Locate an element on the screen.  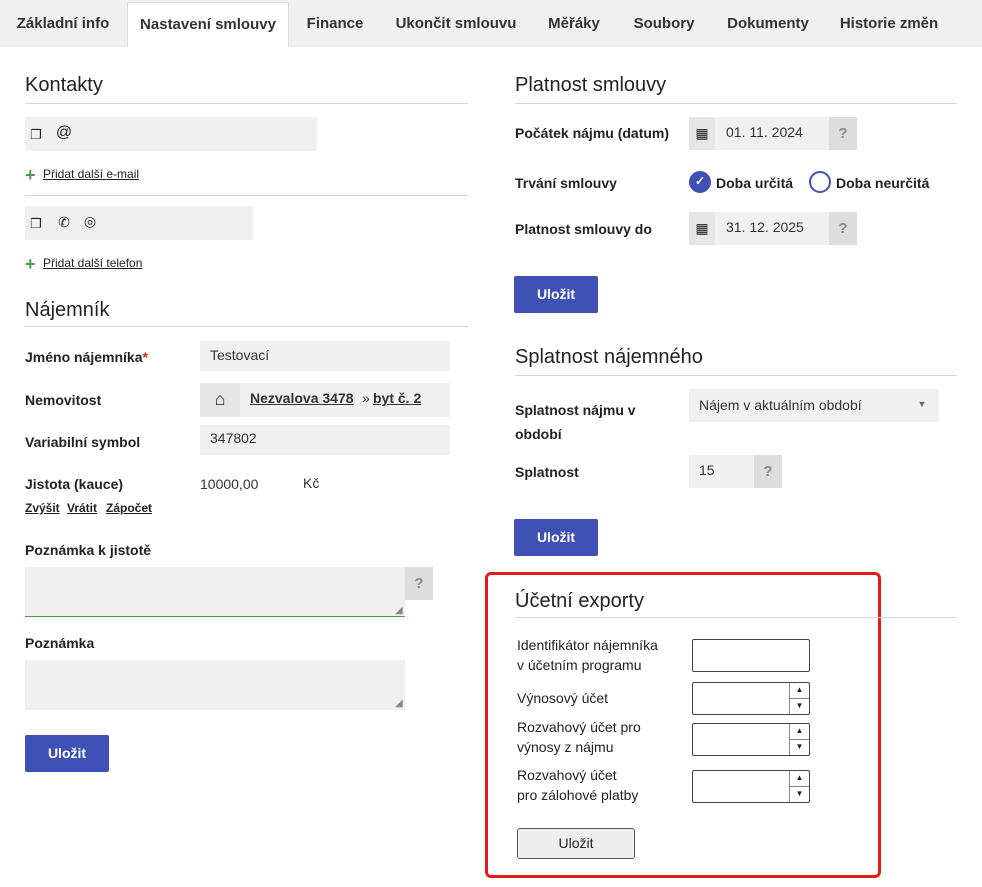
deposit-note-label: Poznámka k jistotě is located at coordinates (88, 550).